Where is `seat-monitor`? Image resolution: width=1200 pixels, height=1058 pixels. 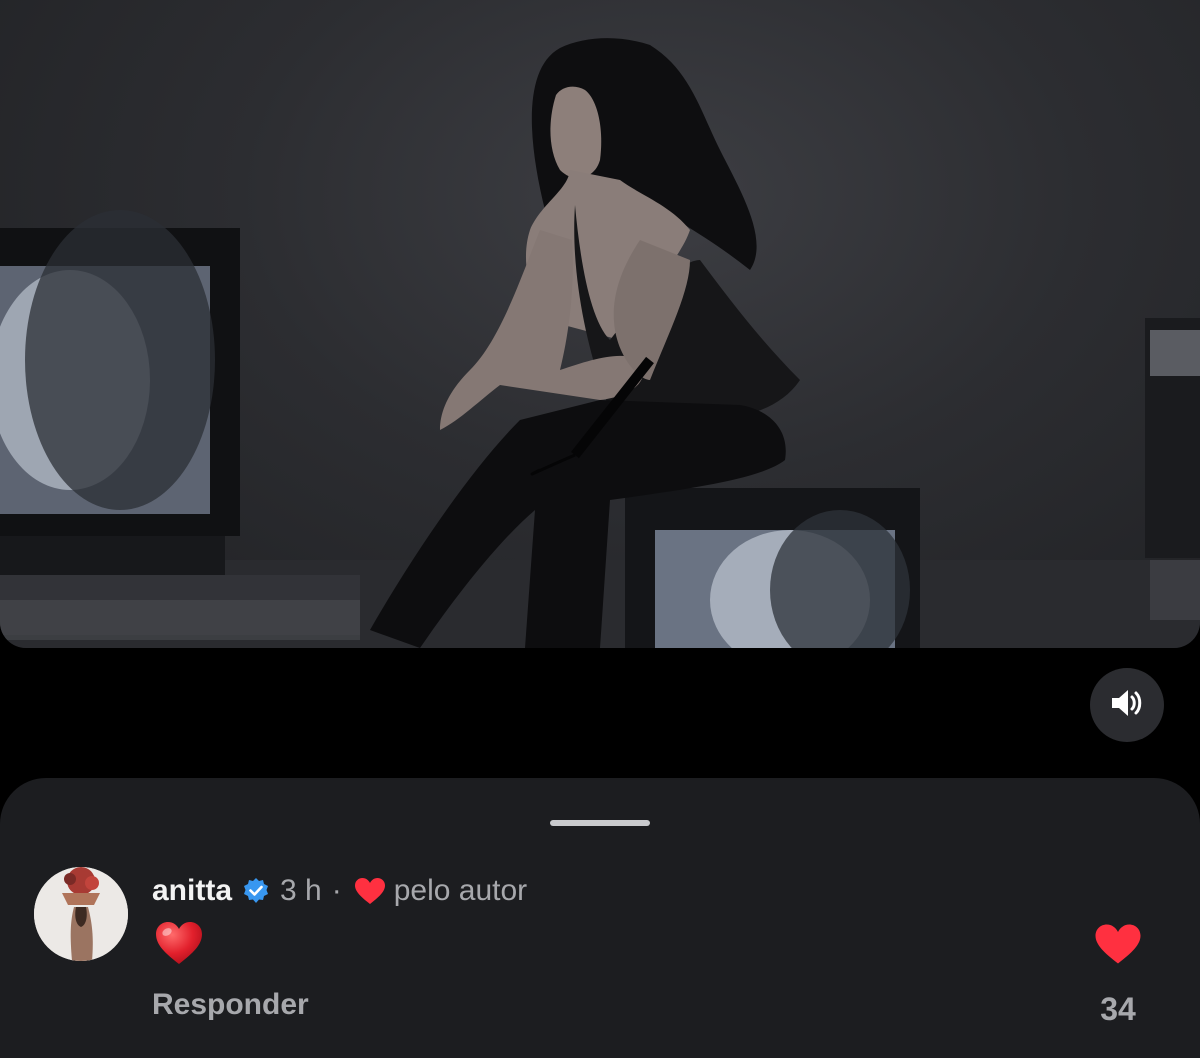
seat-monitor is located at coordinates (772, 568).